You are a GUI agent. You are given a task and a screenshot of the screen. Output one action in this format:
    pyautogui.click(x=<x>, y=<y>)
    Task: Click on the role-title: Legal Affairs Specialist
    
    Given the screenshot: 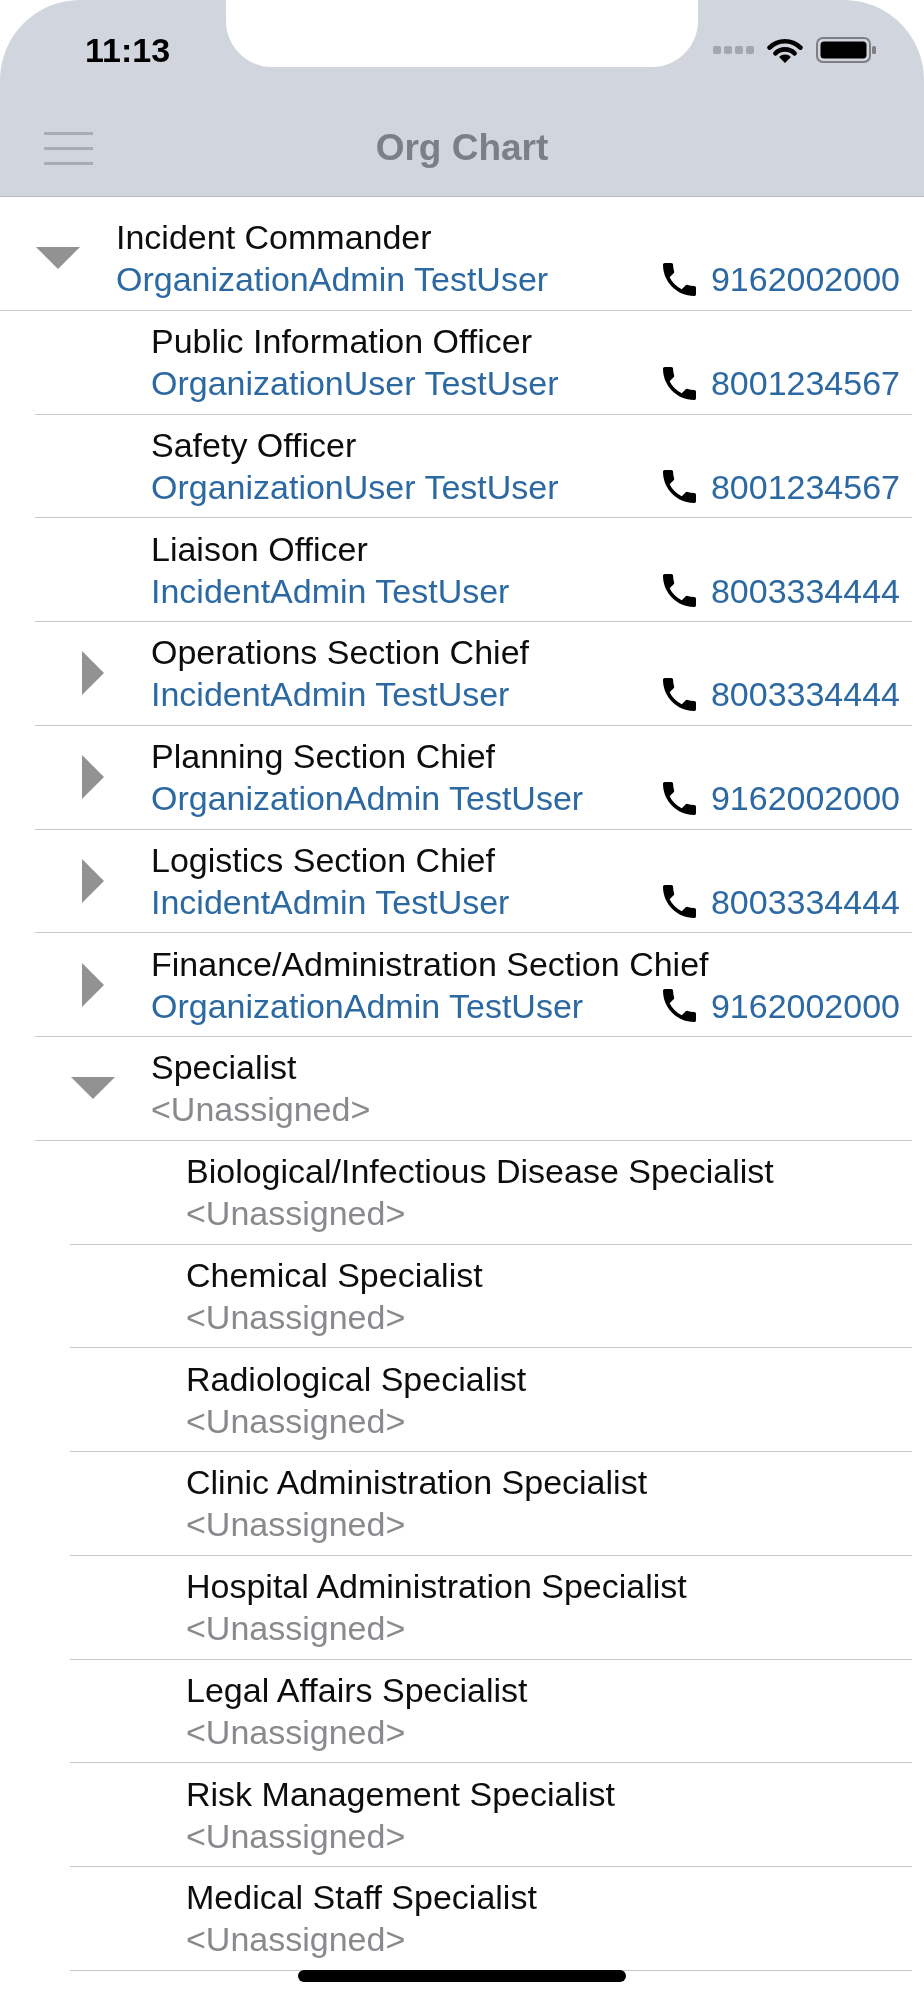 What is the action you would take?
    pyautogui.click(x=357, y=1690)
    